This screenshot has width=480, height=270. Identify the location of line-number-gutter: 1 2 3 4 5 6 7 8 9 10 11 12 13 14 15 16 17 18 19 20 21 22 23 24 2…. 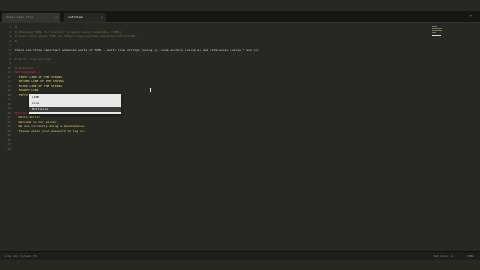
(6, 137).